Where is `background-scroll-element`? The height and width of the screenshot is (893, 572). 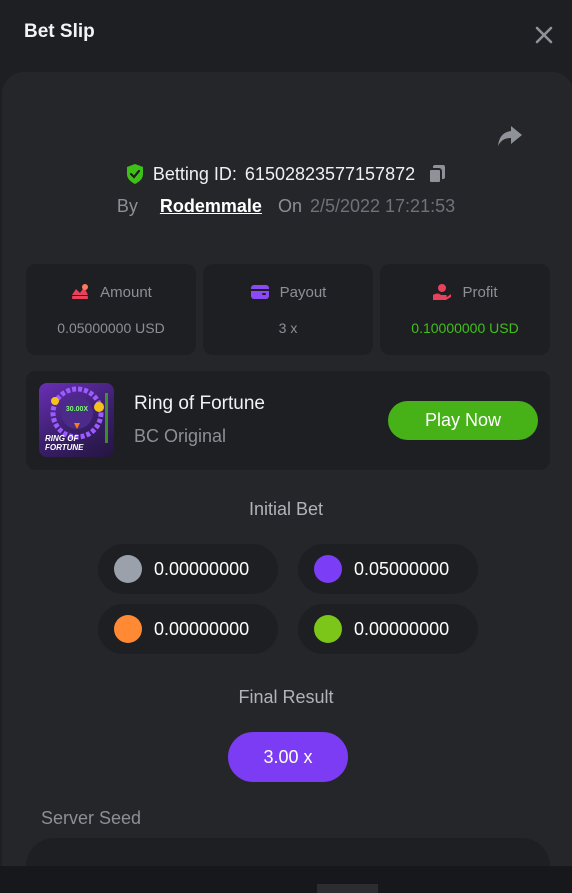 background-scroll-element is located at coordinates (347, 888).